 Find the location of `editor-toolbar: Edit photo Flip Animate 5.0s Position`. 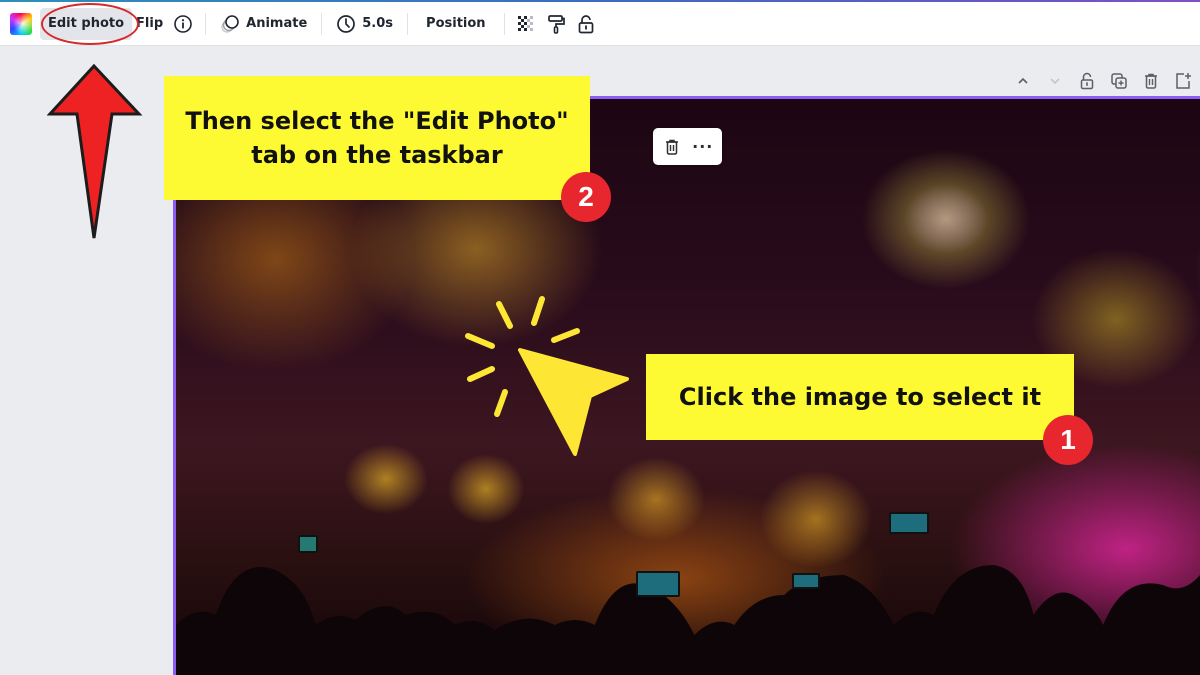

editor-toolbar: Edit photo Flip Animate 5.0s Position is located at coordinates (600, 24).